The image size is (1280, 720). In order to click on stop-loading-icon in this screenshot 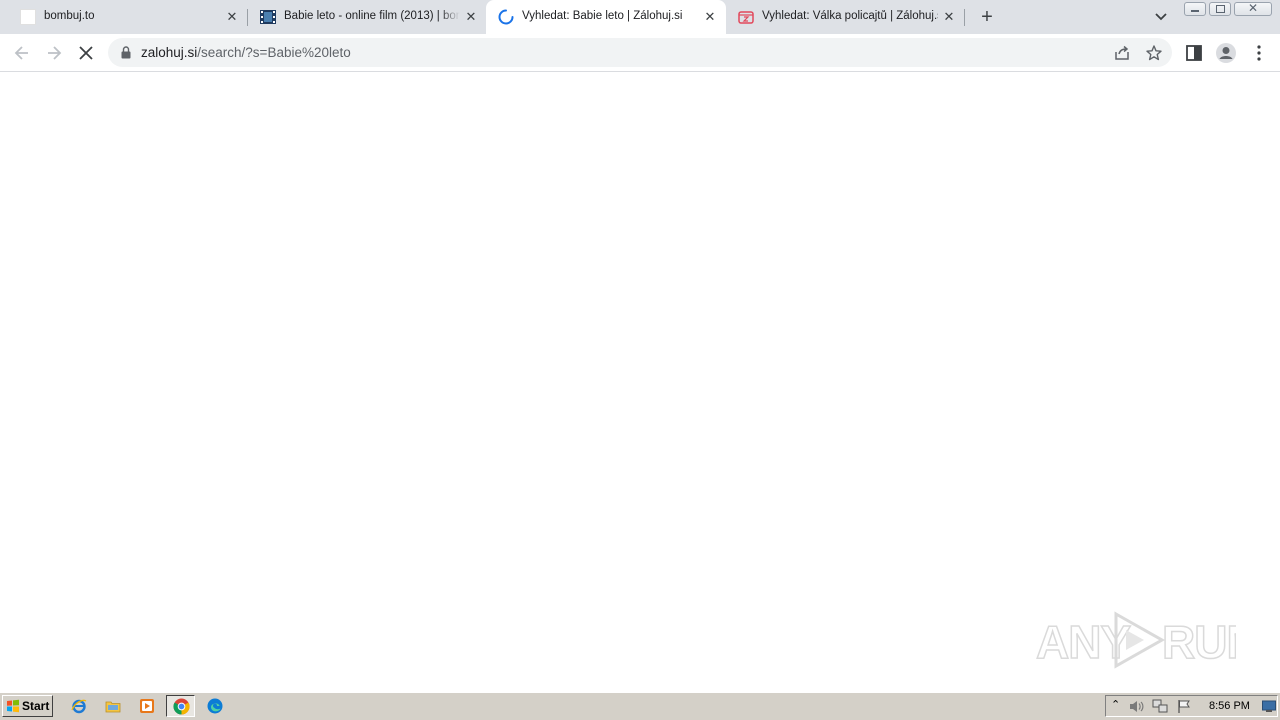, I will do `click(86, 53)`.